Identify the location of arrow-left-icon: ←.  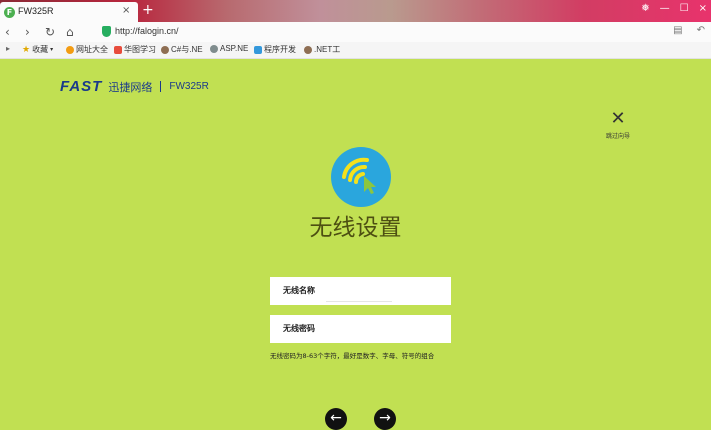
(336, 418).